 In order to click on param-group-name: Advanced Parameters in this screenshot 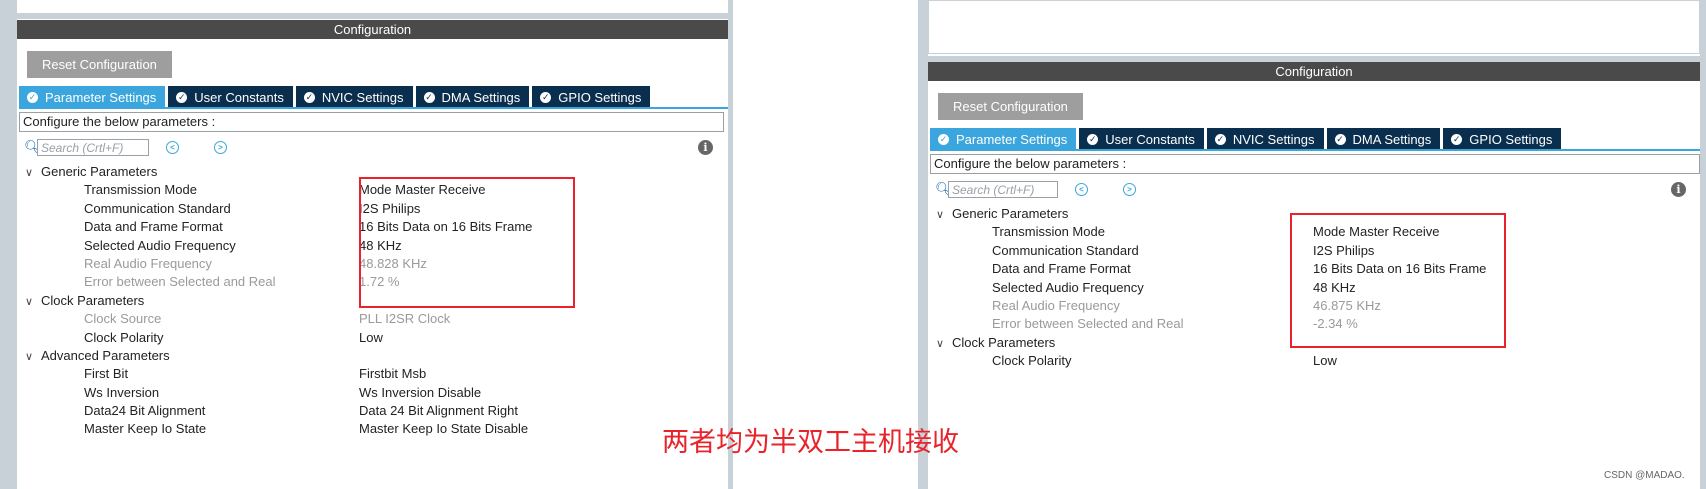, I will do `click(105, 355)`.